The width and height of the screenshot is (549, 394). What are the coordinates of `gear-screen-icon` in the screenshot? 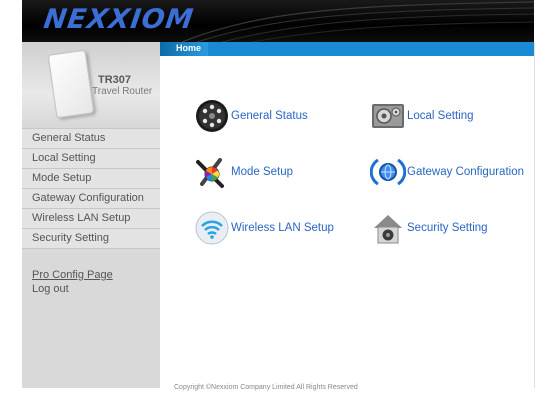 It's located at (388, 116).